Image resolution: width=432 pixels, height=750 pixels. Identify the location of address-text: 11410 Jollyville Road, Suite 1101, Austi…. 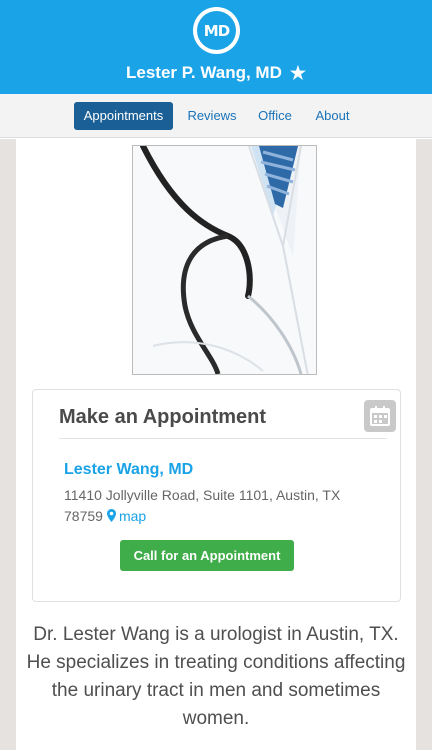
(202, 505).